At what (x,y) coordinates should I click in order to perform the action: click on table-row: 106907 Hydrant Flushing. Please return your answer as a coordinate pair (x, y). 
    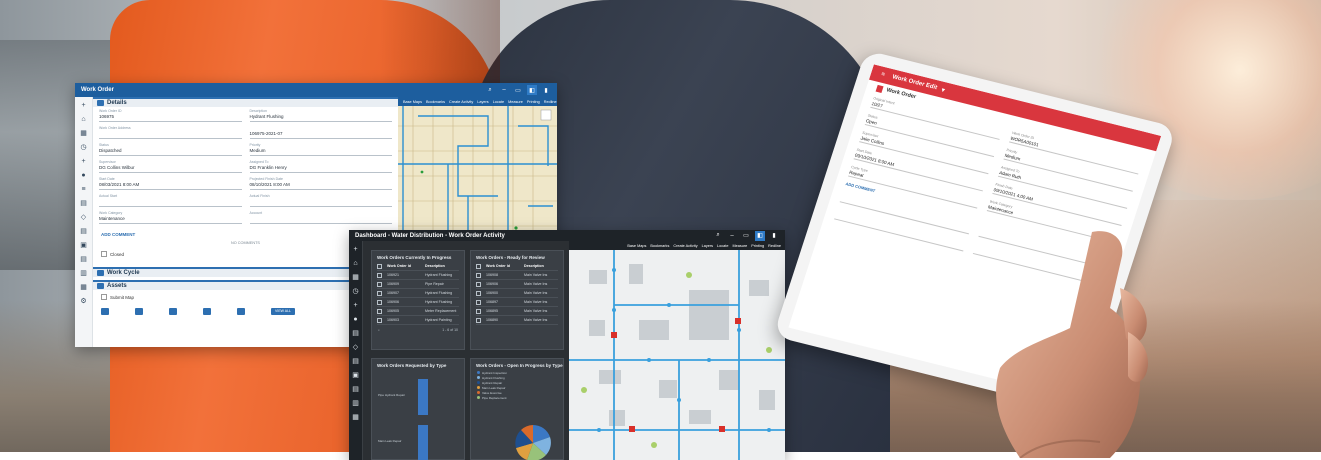
    Looking at the image, I should click on (418, 293).